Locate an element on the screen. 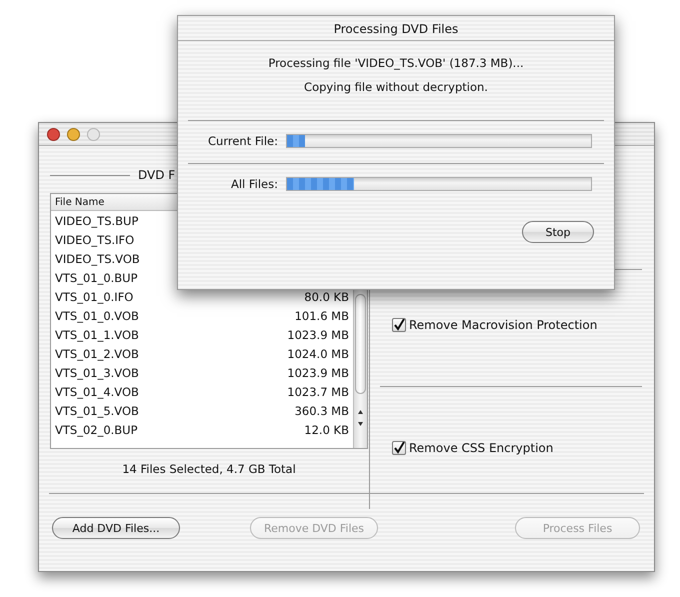 Image resolution: width=680 pixels, height=597 pixels. group-title: DVD F is located at coordinates (157, 175).